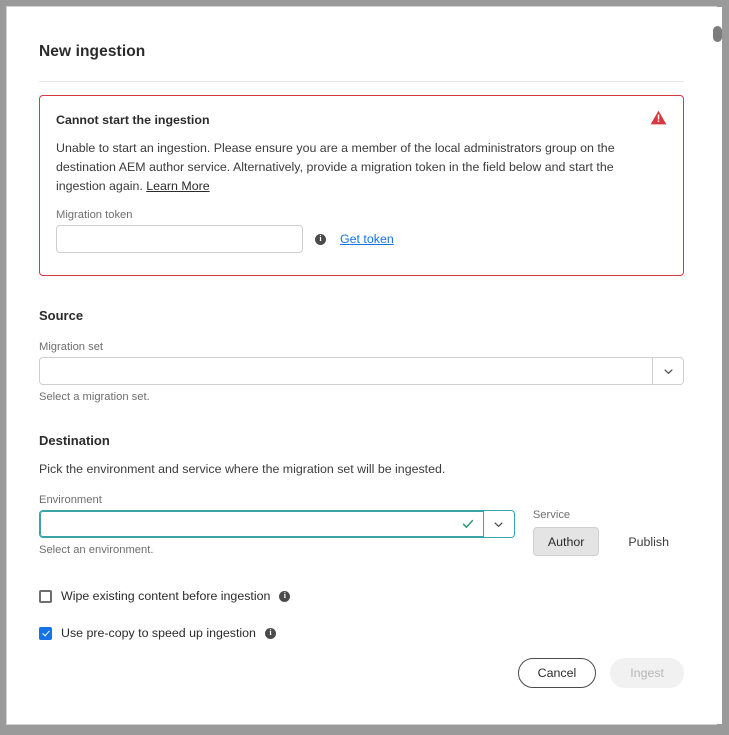  I want to click on environment-dropdown-button, so click(498, 524).